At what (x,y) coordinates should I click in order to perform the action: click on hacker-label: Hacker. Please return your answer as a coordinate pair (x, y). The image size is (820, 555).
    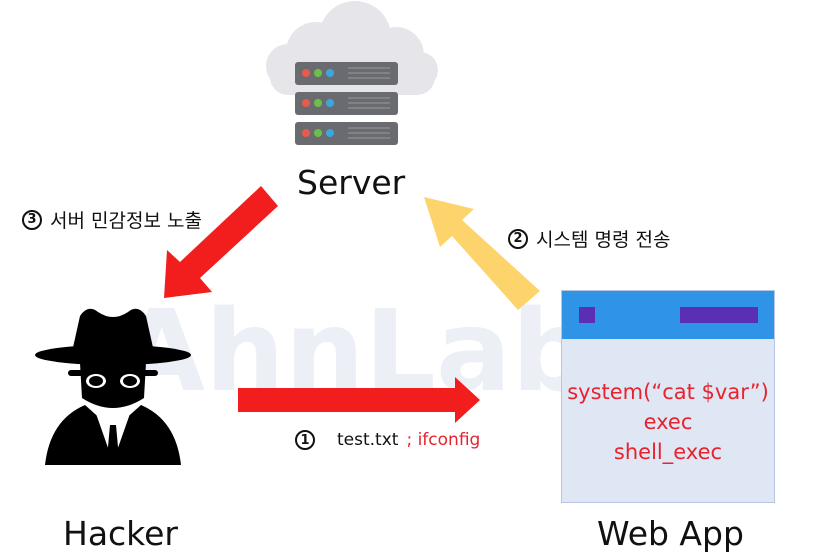
    Looking at the image, I should click on (120, 533).